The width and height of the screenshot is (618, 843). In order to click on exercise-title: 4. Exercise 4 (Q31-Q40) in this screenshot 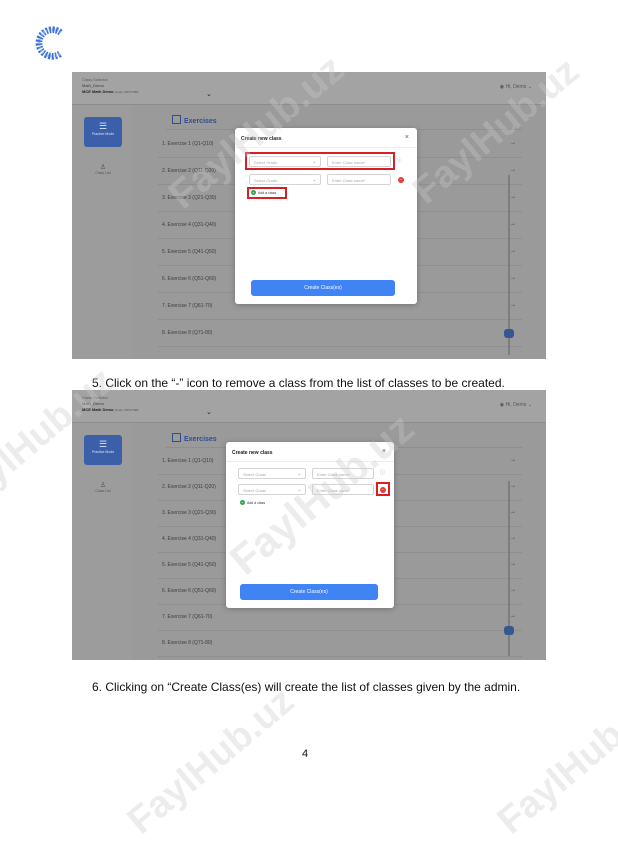, I will do `click(189, 225)`.